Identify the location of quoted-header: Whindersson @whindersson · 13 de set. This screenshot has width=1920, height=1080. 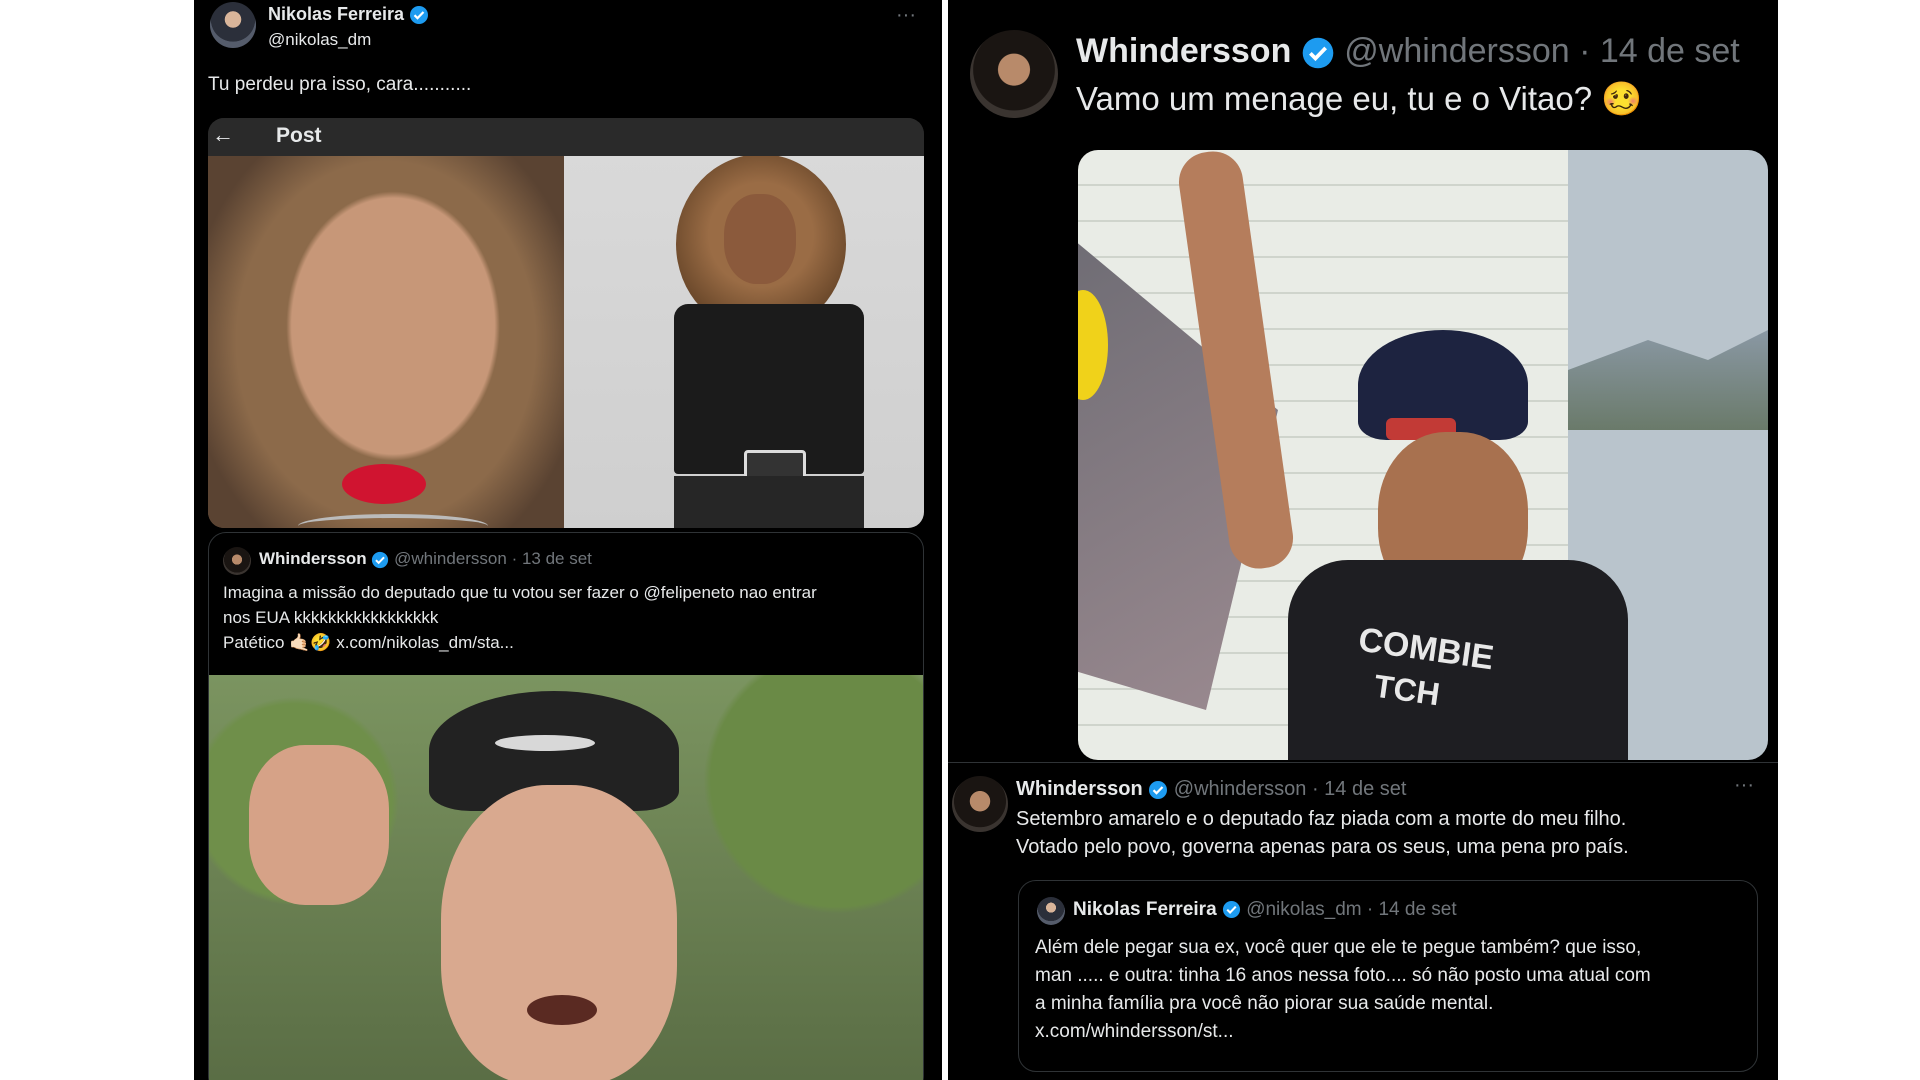
(425, 559).